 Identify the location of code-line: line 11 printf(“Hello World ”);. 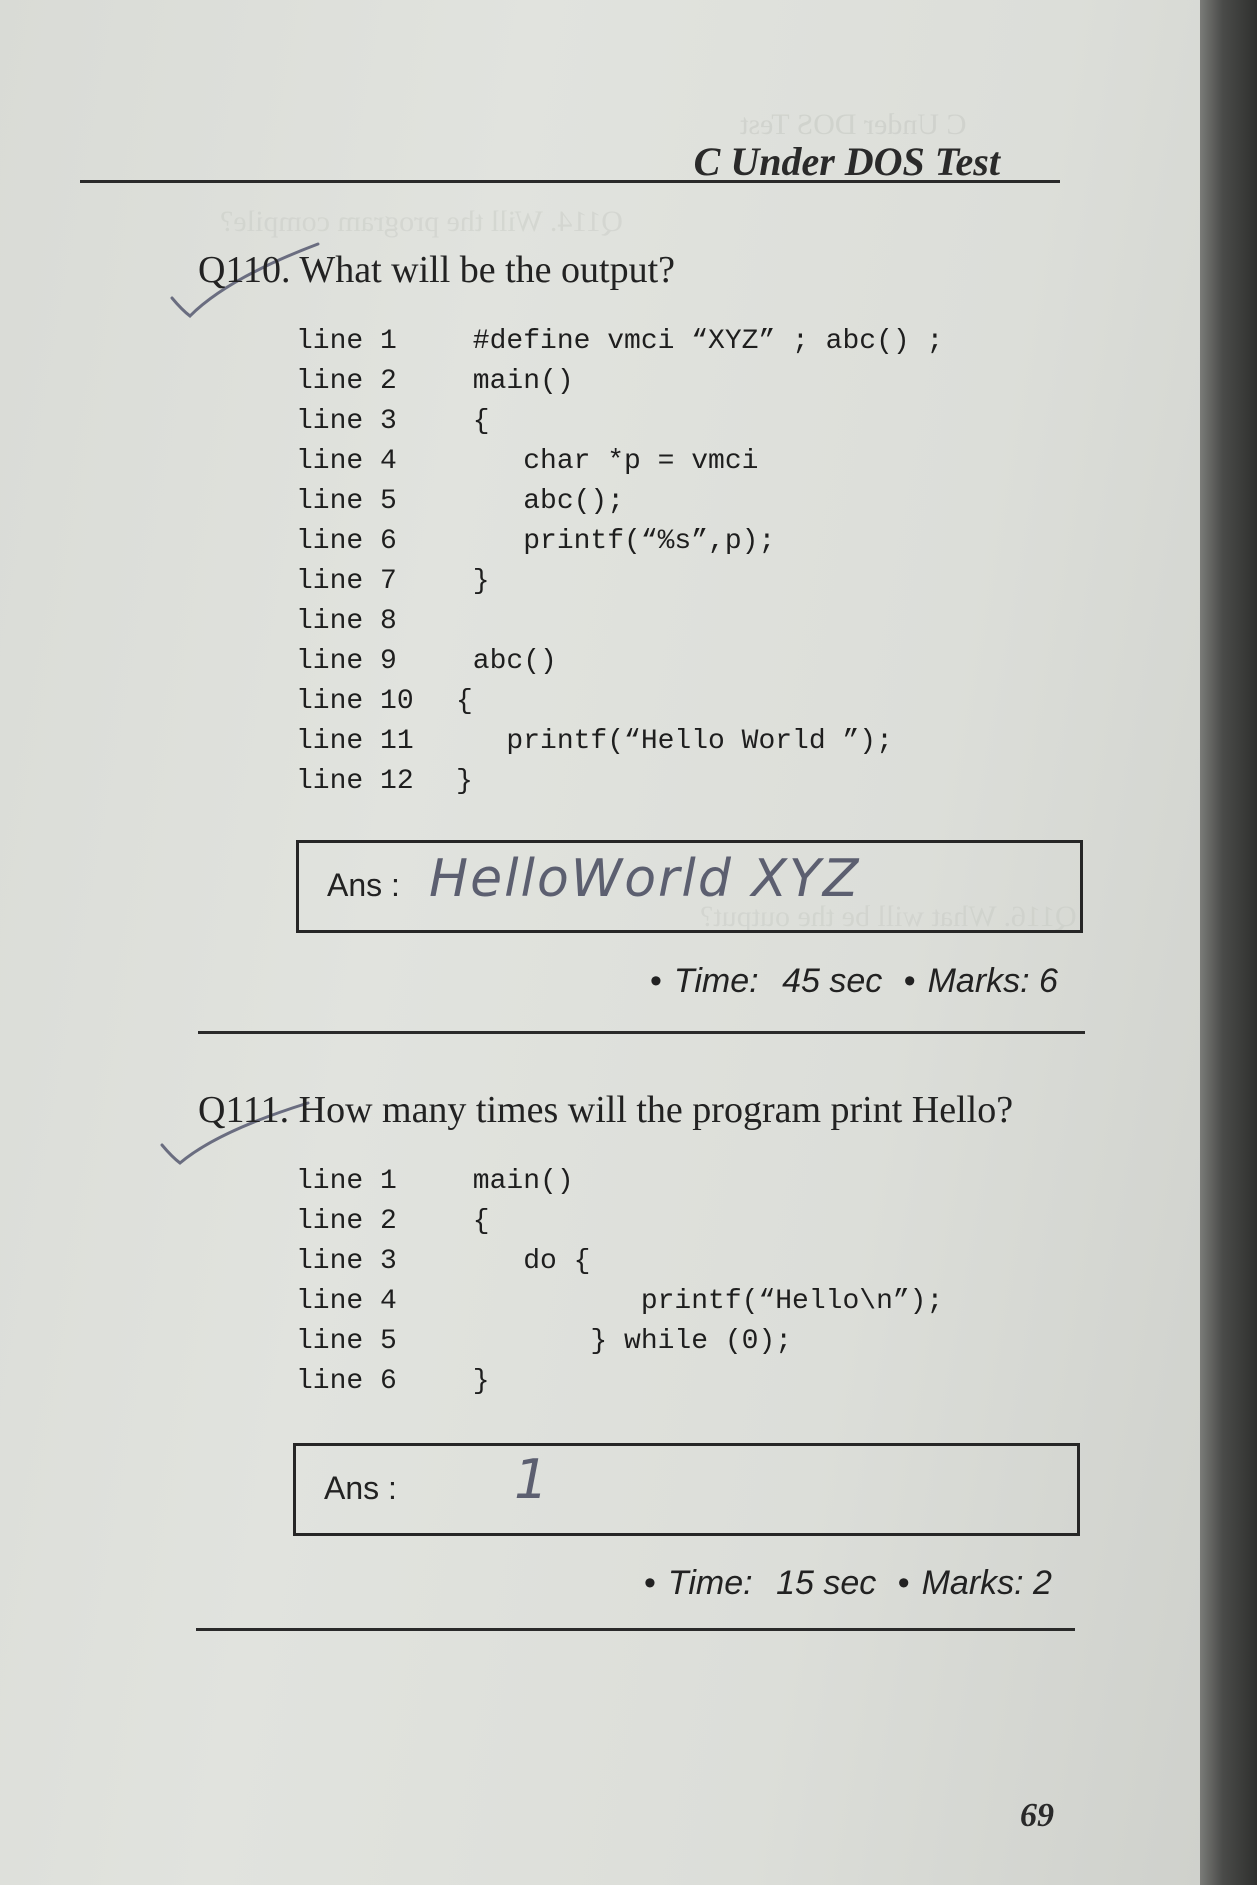
(619, 742).